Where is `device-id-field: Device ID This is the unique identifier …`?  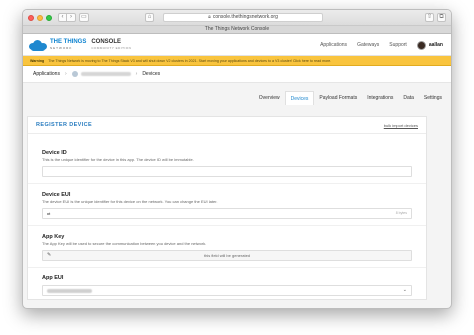 device-id-field: Device ID This is the unique identifier … is located at coordinates (227, 163).